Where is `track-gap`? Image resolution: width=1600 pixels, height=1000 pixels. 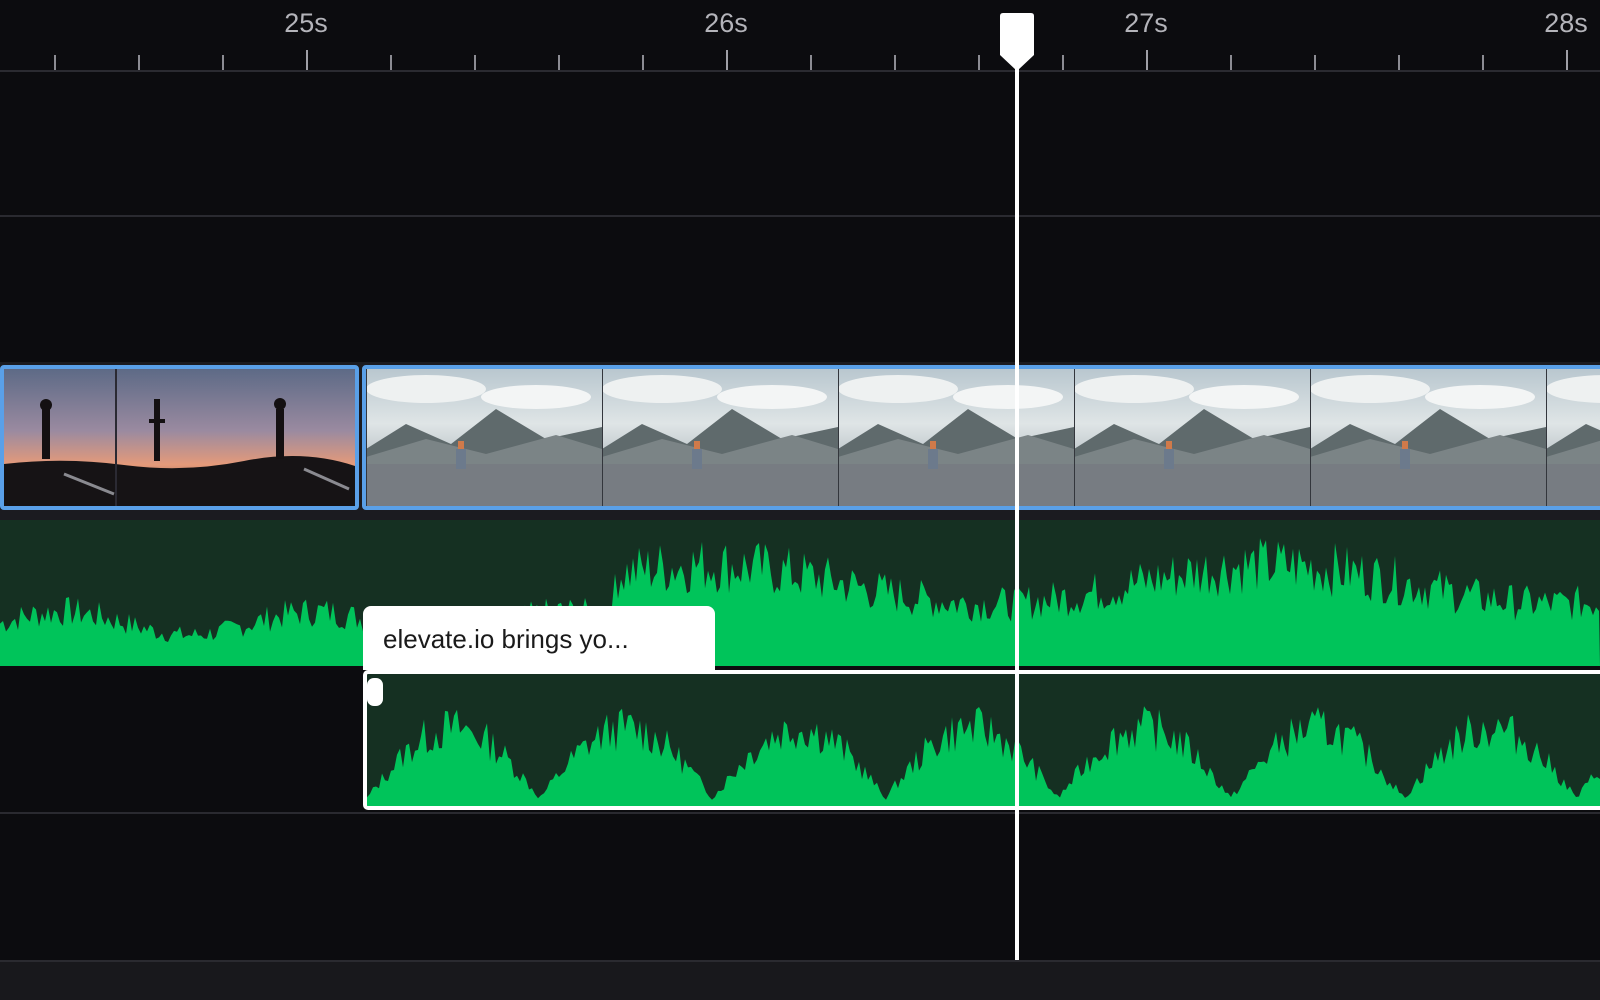 track-gap is located at coordinates (800, 515).